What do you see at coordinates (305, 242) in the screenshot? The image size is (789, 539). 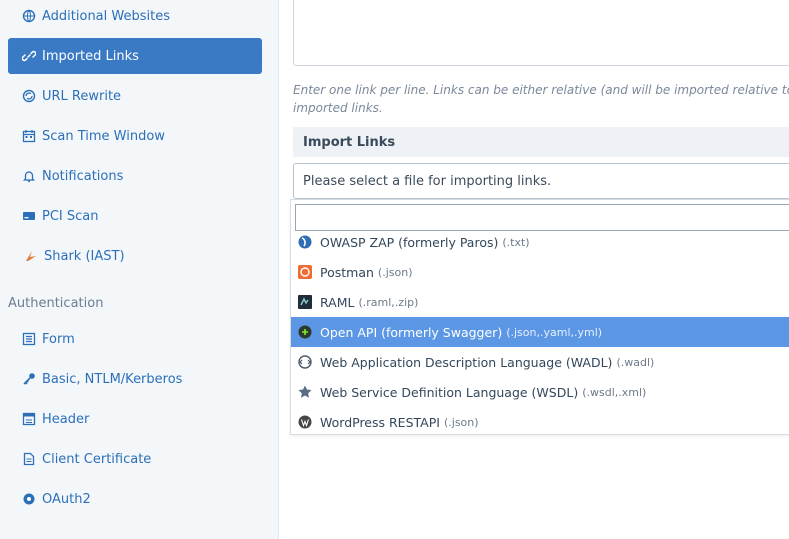 I see `zap-icon` at bounding box center [305, 242].